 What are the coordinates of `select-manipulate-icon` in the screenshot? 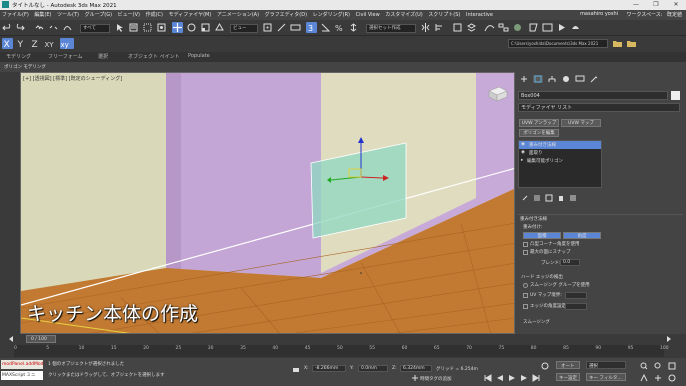 It's located at (281, 27).